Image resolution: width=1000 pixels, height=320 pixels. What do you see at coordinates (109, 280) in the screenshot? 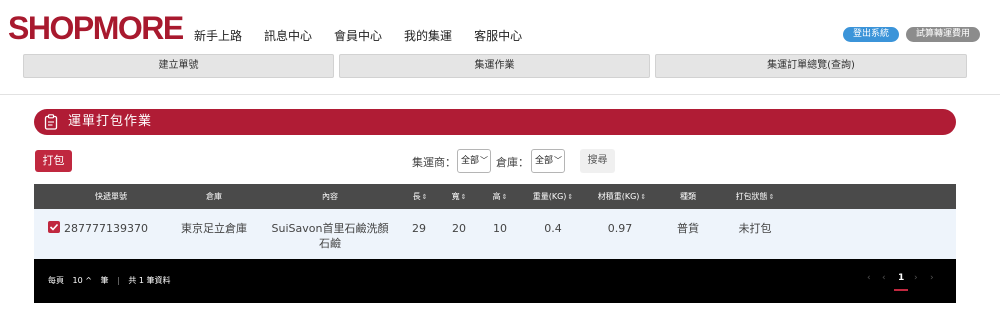
I see `per-page-control: 每頁 10 ^ 筆 | 共 1 筆資料` at bounding box center [109, 280].